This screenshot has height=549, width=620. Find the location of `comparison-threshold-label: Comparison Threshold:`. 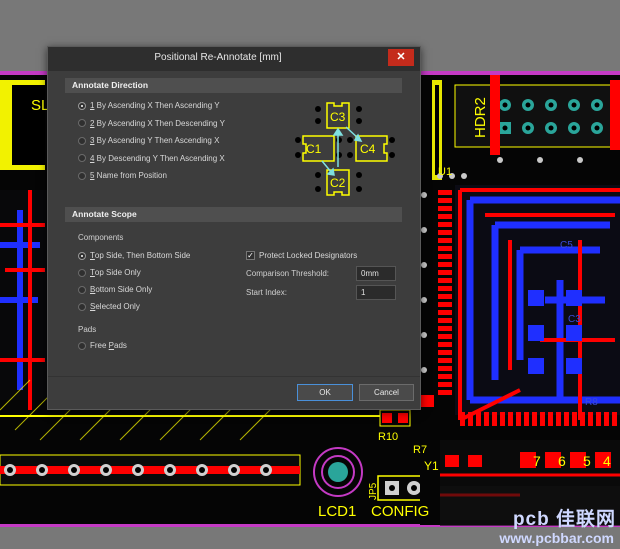

comparison-threshold-label: Comparison Threshold: is located at coordinates (288, 273).